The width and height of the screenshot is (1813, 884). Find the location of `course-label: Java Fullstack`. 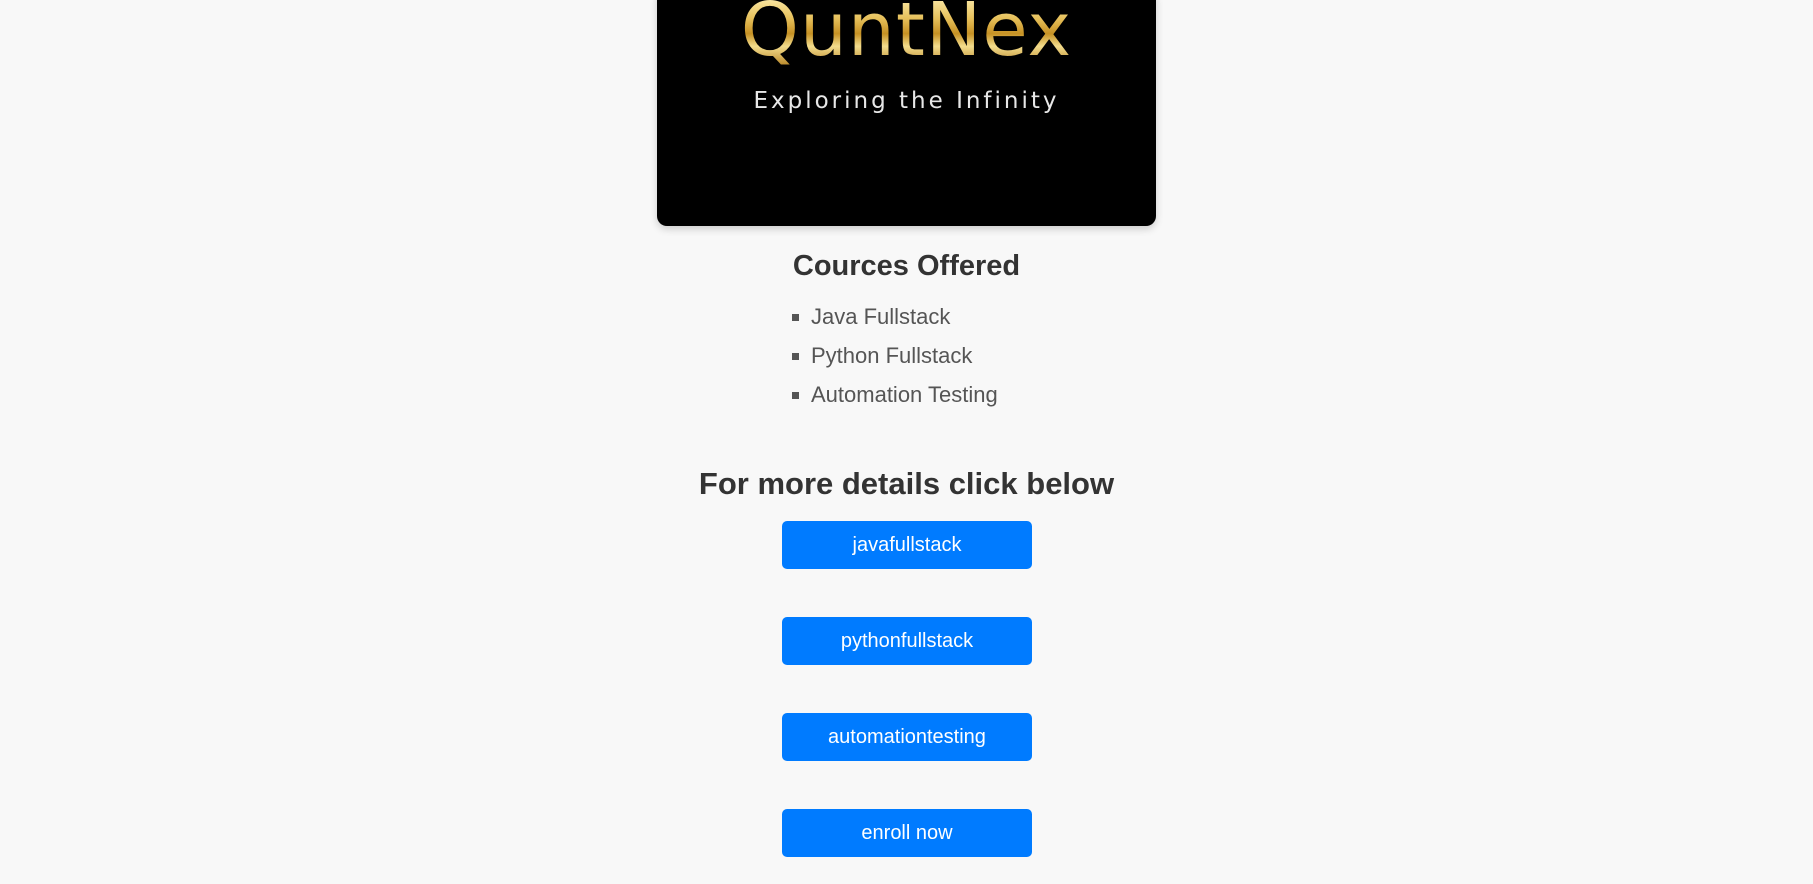

course-label: Java Fullstack is located at coordinates (881, 316).